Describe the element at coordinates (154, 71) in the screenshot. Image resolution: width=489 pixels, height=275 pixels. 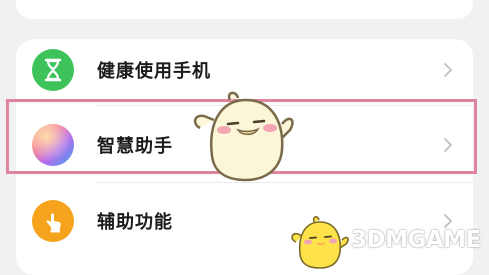
I see `settings-item-label: 健康使用手机` at that location.